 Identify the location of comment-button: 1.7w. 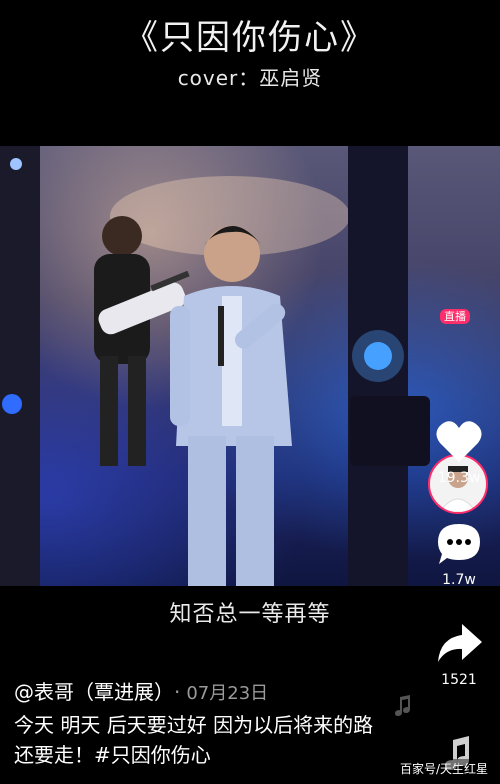
(459, 554).